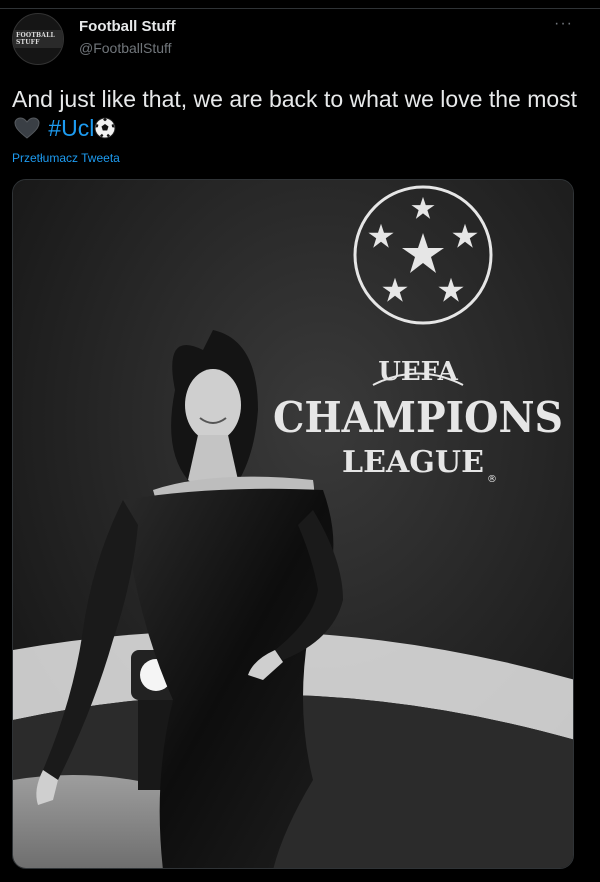 The width and height of the screenshot is (600, 882). What do you see at coordinates (125, 48) in the screenshot?
I see `account-handle: @FootballStuff` at bounding box center [125, 48].